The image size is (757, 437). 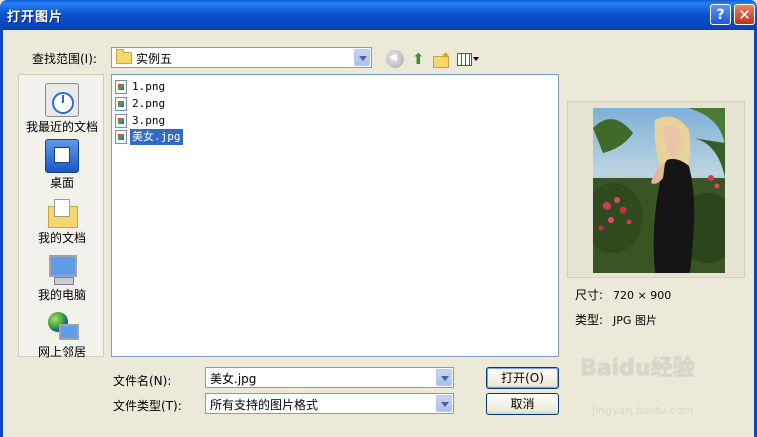 What do you see at coordinates (720, 14) in the screenshot?
I see `help-button: ?` at bounding box center [720, 14].